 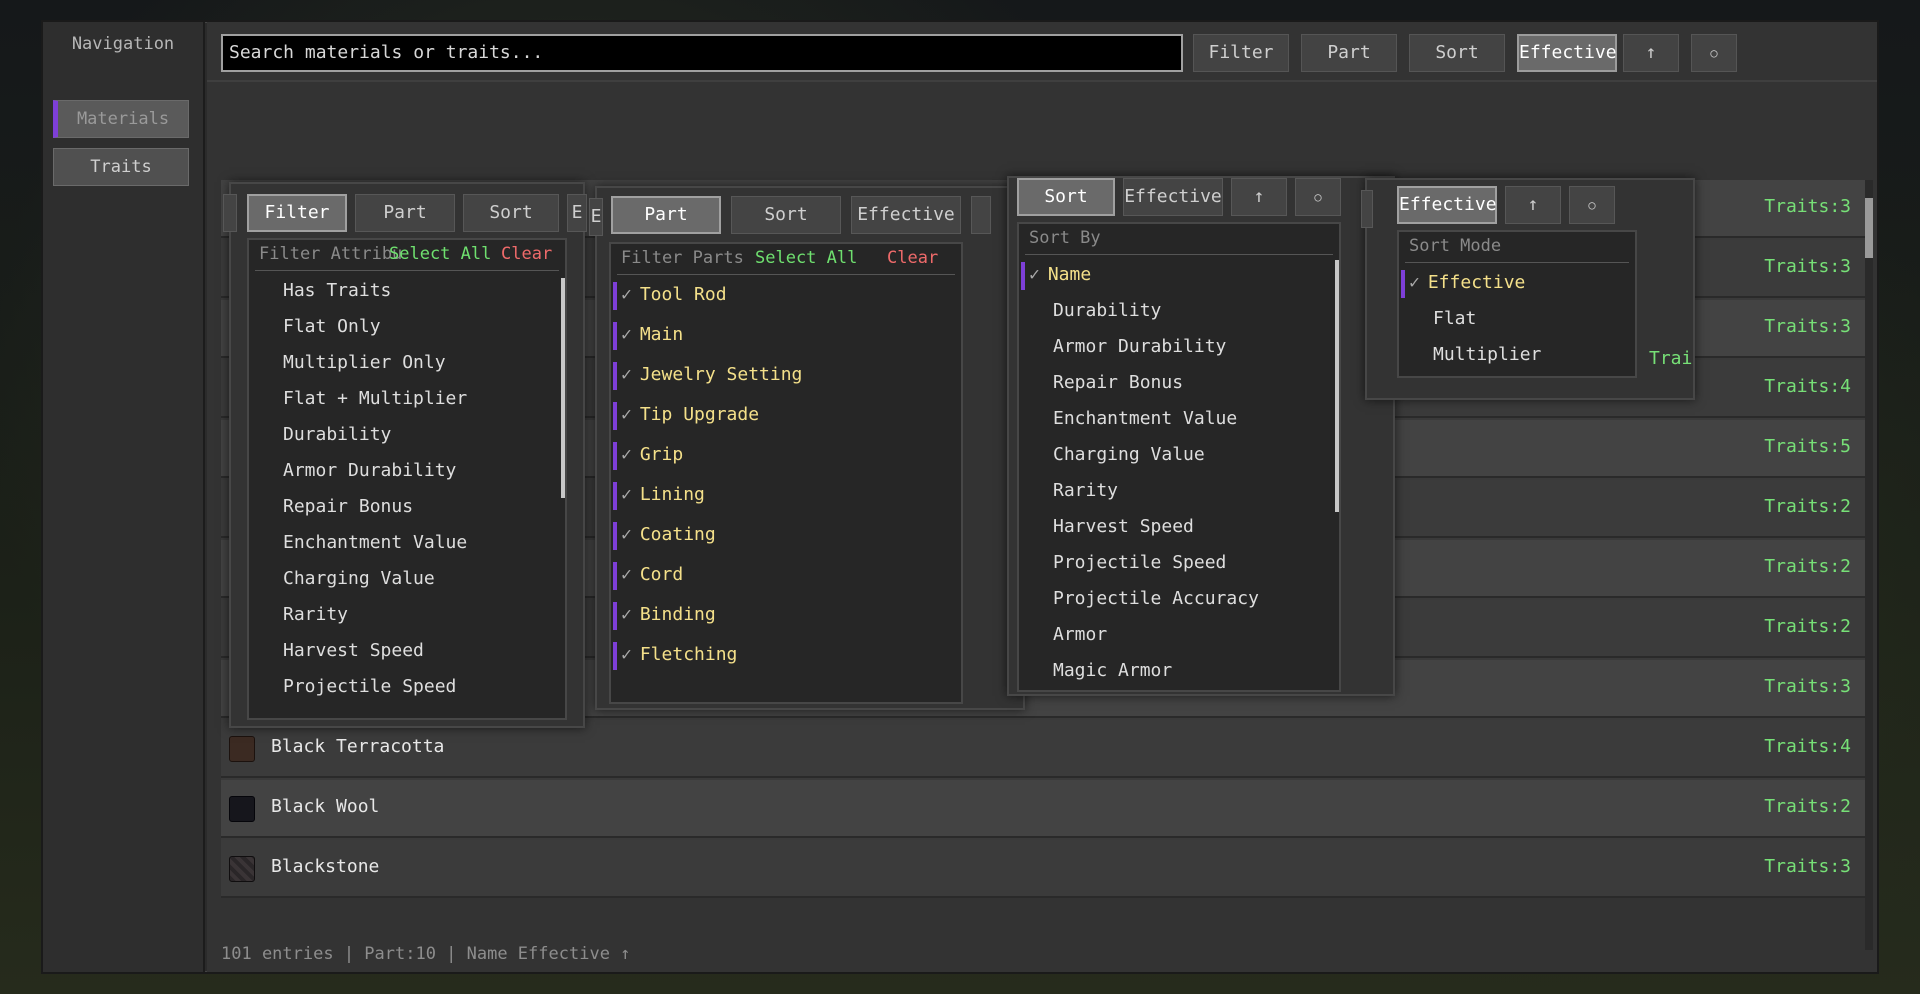 I want to click on list-item: Black Terracotta Traits:4, so click(x=1044, y=749).